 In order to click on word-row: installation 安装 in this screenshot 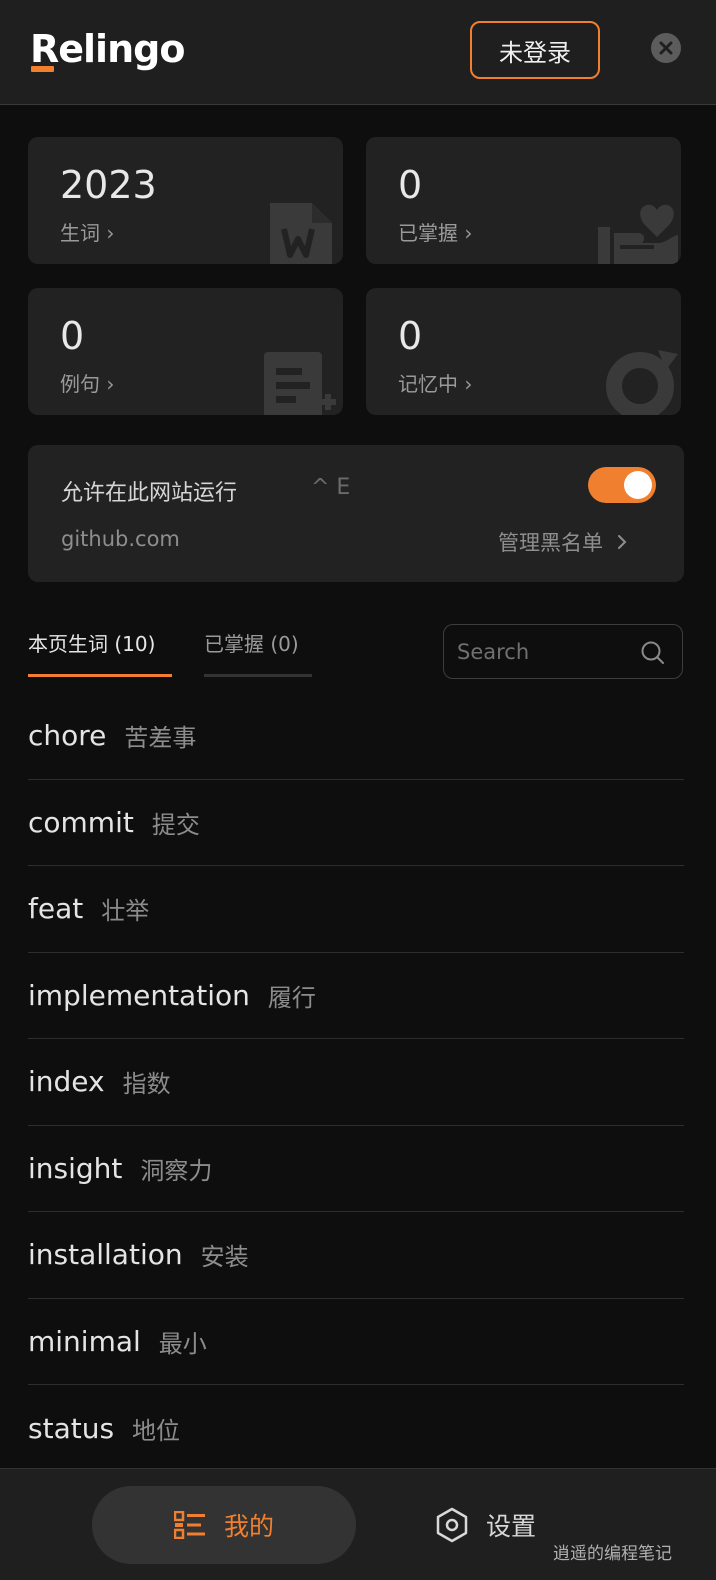, I will do `click(356, 1255)`.